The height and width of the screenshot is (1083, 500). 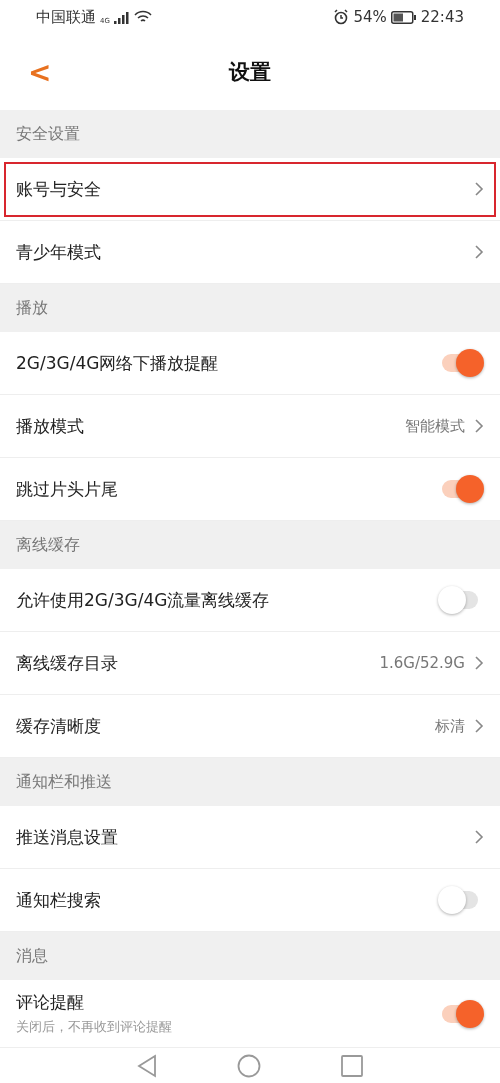 What do you see at coordinates (66, 17) in the screenshot?
I see `carrier-name: 中国联通` at bounding box center [66, 17].